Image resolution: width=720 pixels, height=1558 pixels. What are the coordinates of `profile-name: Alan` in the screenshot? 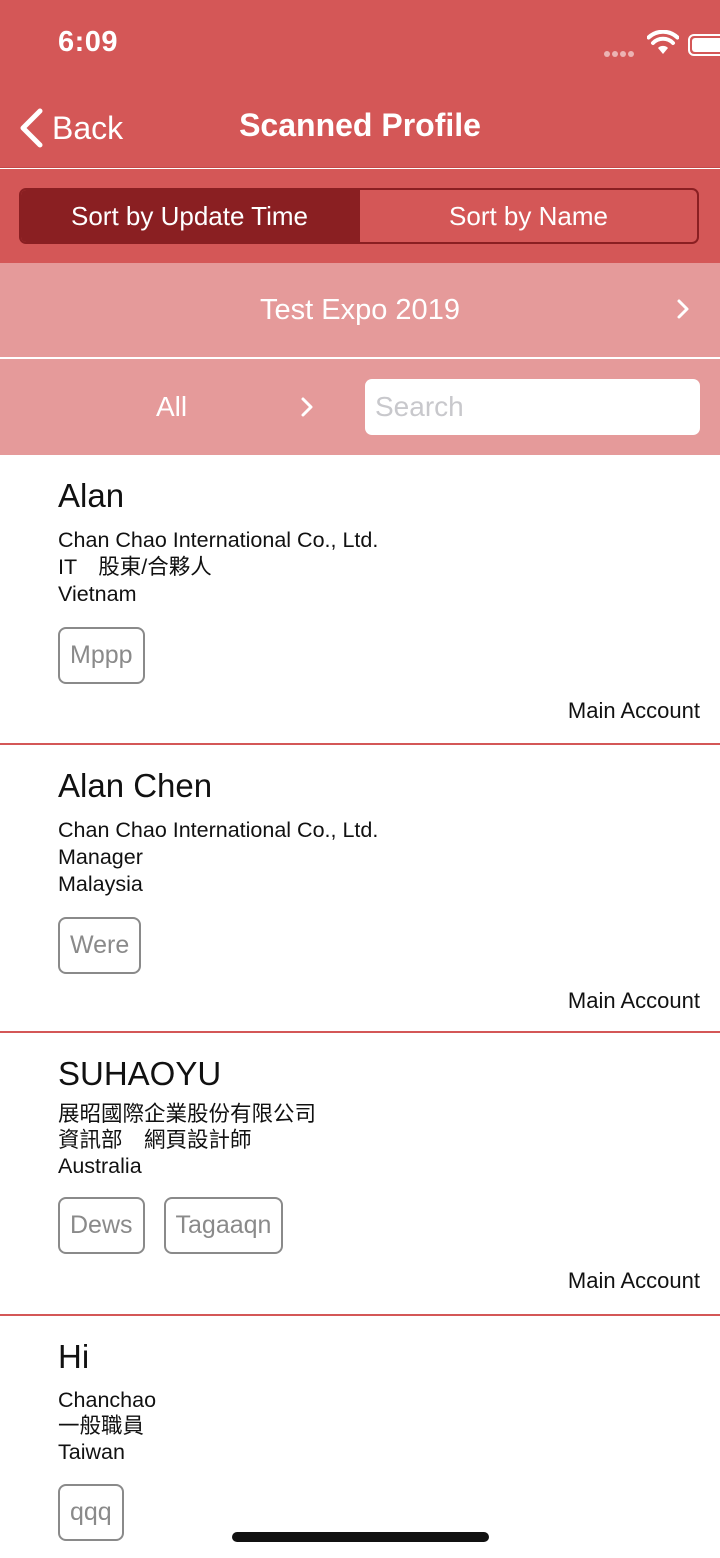 It's located at (91, 495).